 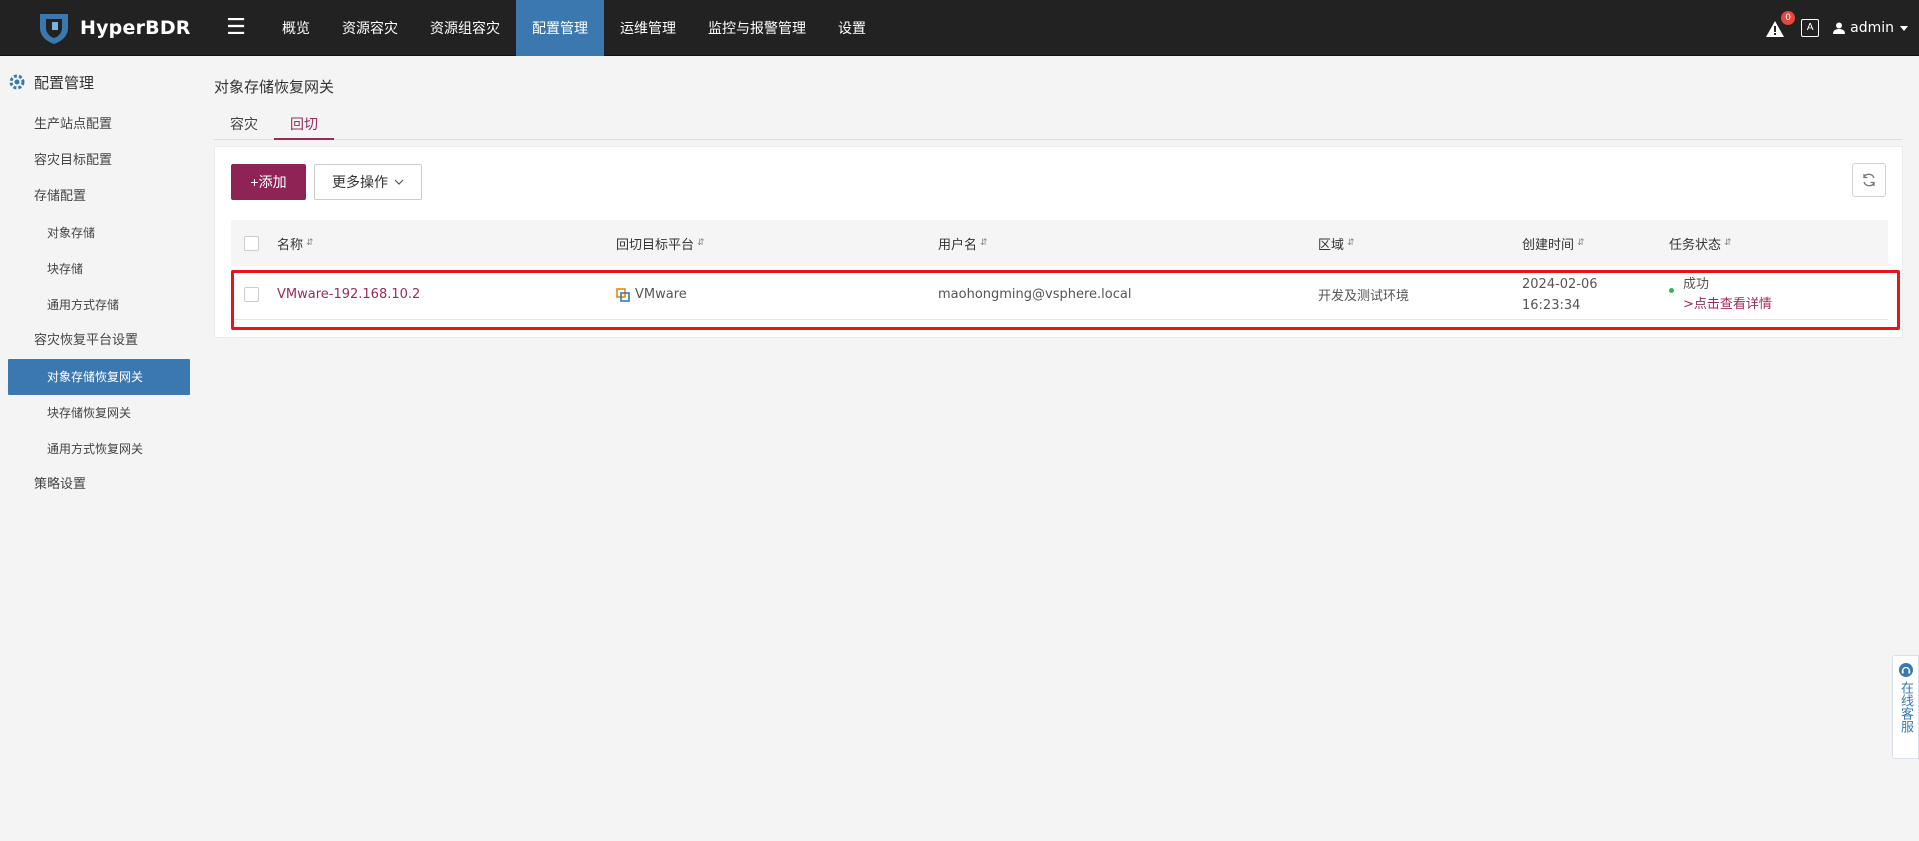 I want to click on col-platform-label: 回切目标平台, so click(x=655, y=245).